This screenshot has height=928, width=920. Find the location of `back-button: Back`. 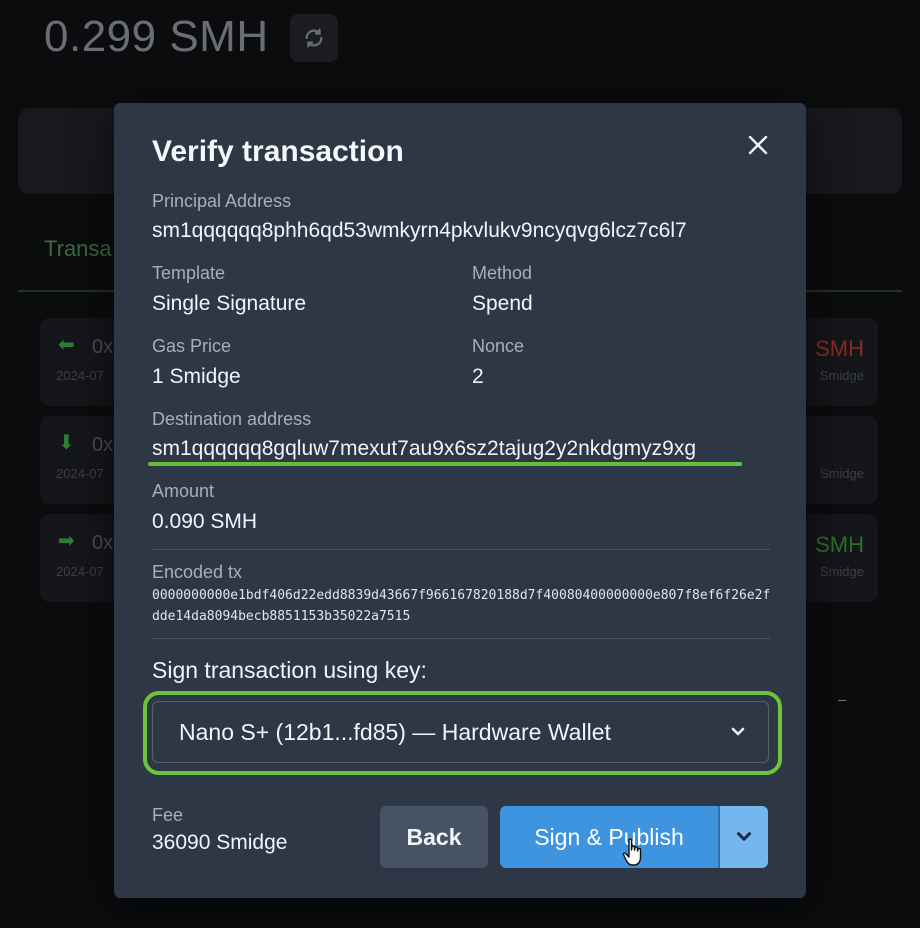

back-button: Back is located at coordinates (434, 837).